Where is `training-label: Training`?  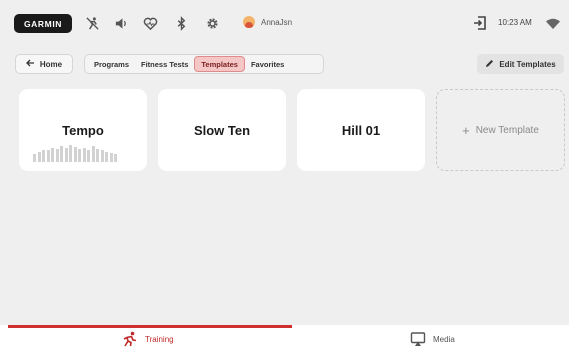
training-label: Training is located at coordinates (159, 339).